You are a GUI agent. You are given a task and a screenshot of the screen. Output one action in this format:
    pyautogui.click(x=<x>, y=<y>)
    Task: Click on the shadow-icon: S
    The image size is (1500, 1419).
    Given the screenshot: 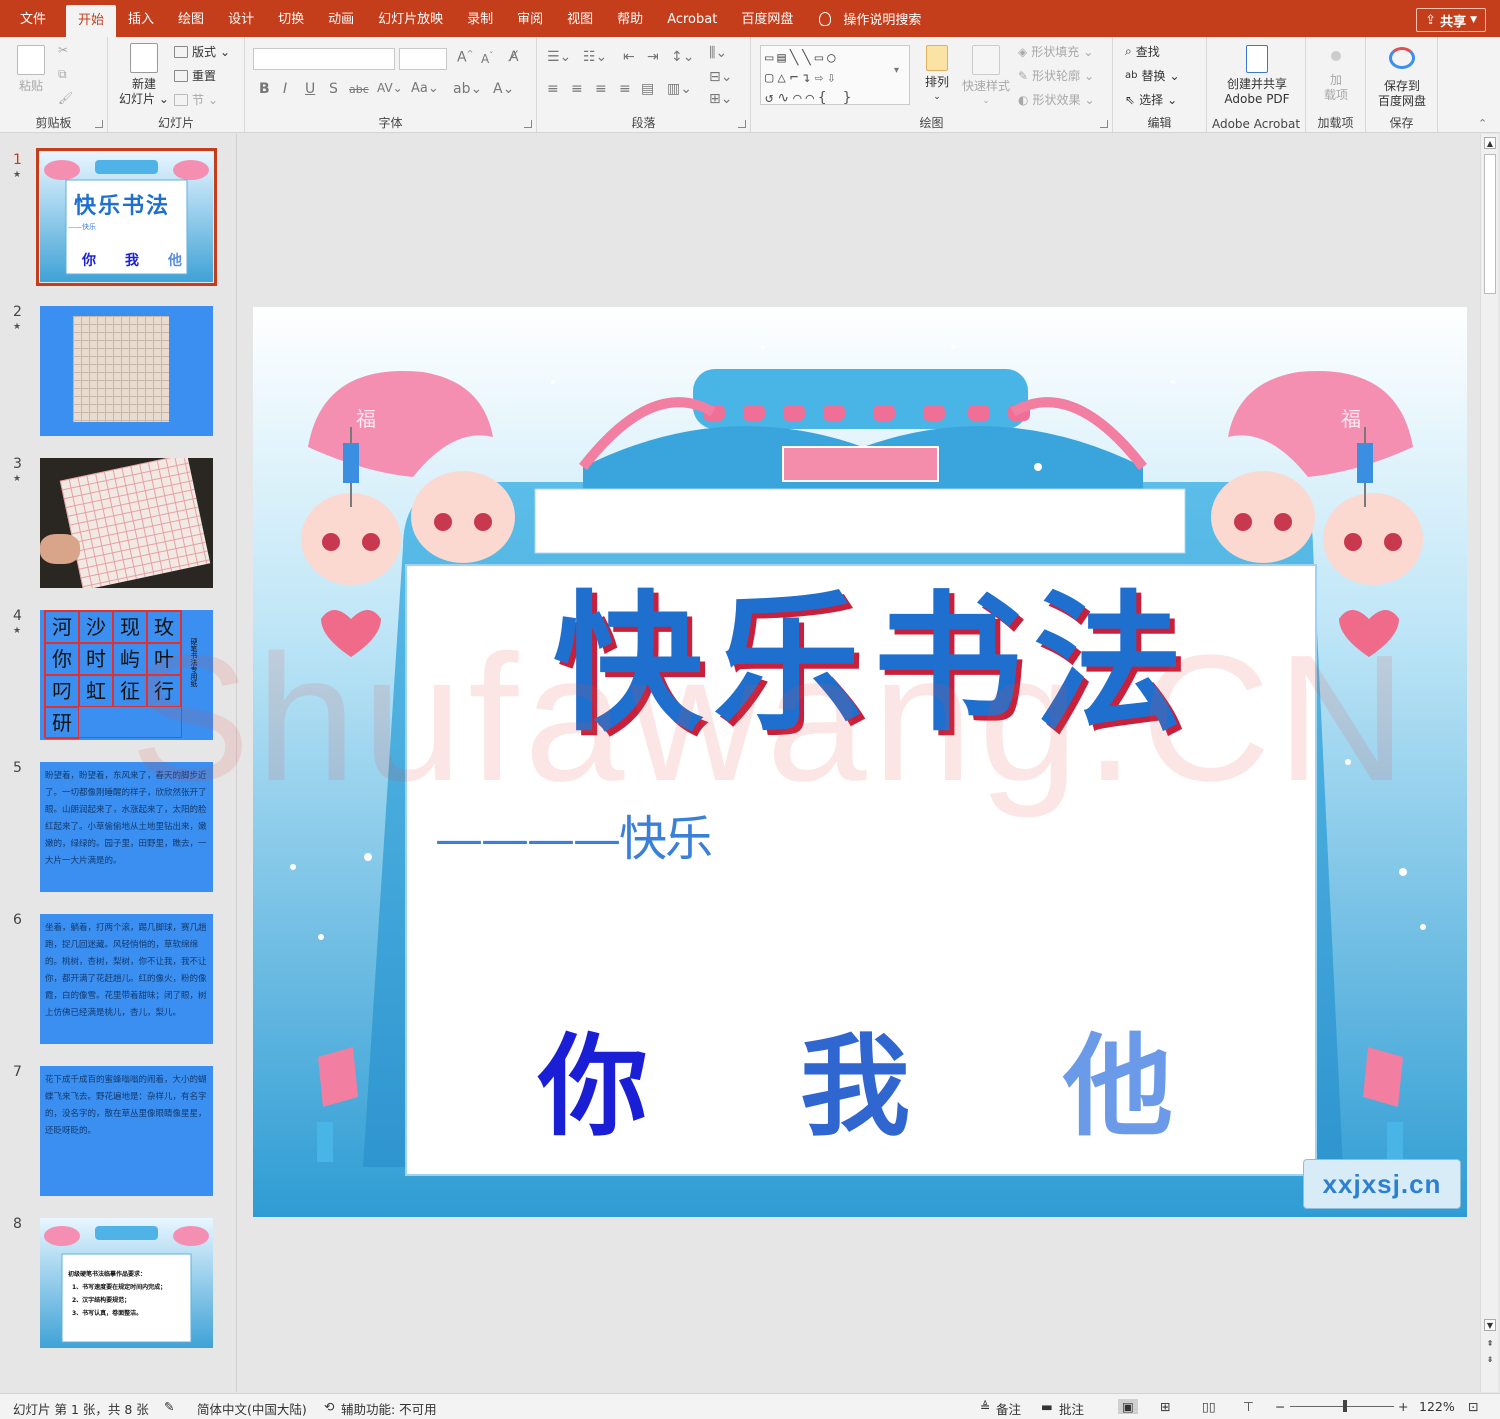 What is the action you would take?
    pyautogui.click(x=333, y=89)
    